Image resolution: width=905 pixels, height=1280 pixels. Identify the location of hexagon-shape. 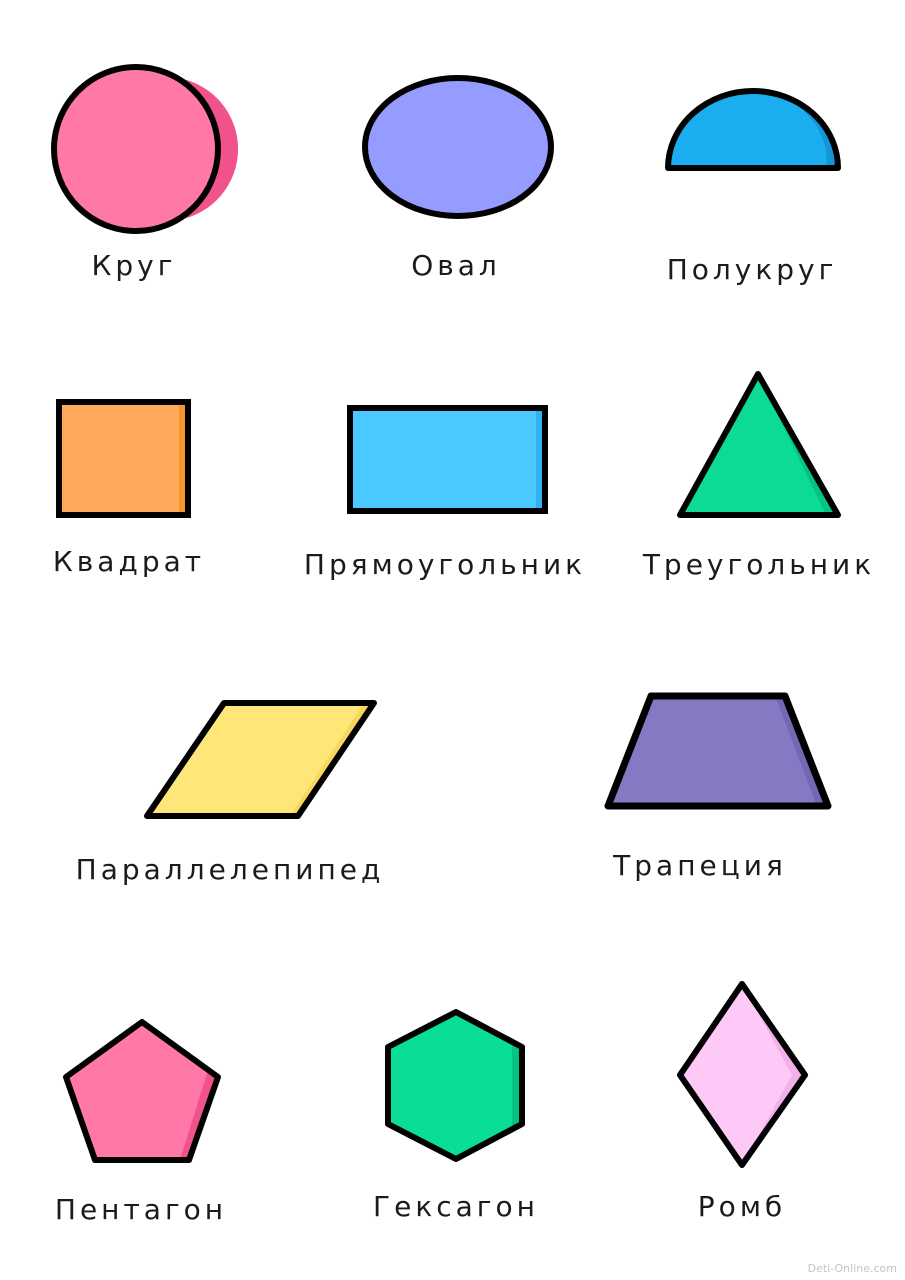
(455, 1085).